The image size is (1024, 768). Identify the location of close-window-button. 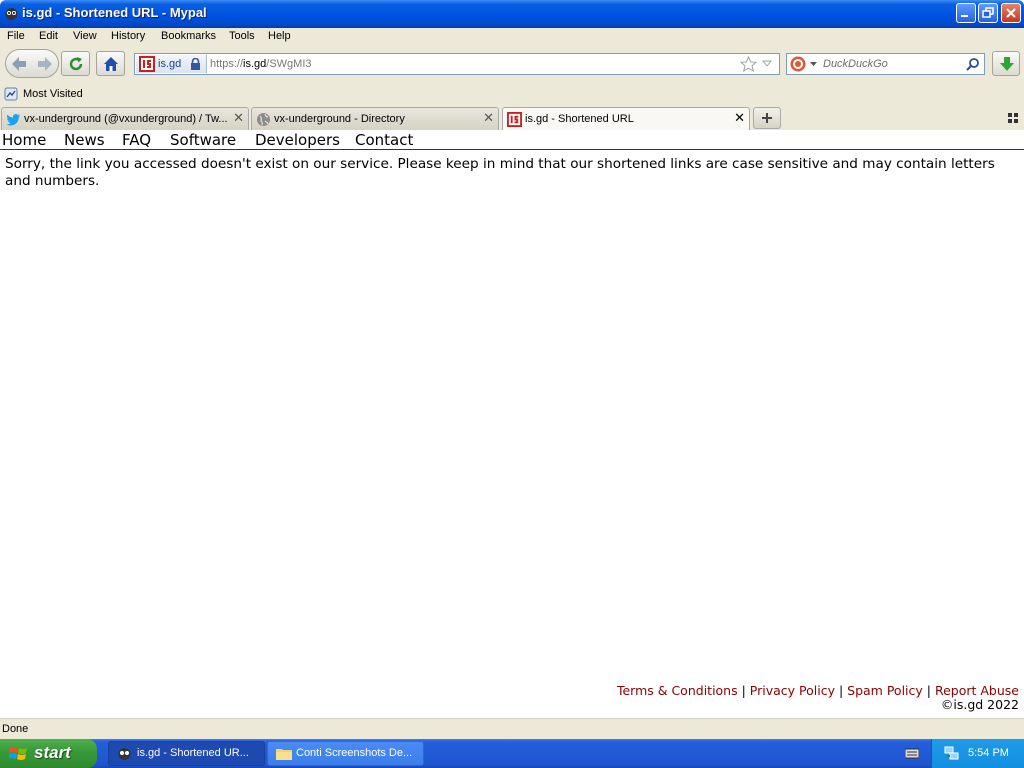
(1011, 13).